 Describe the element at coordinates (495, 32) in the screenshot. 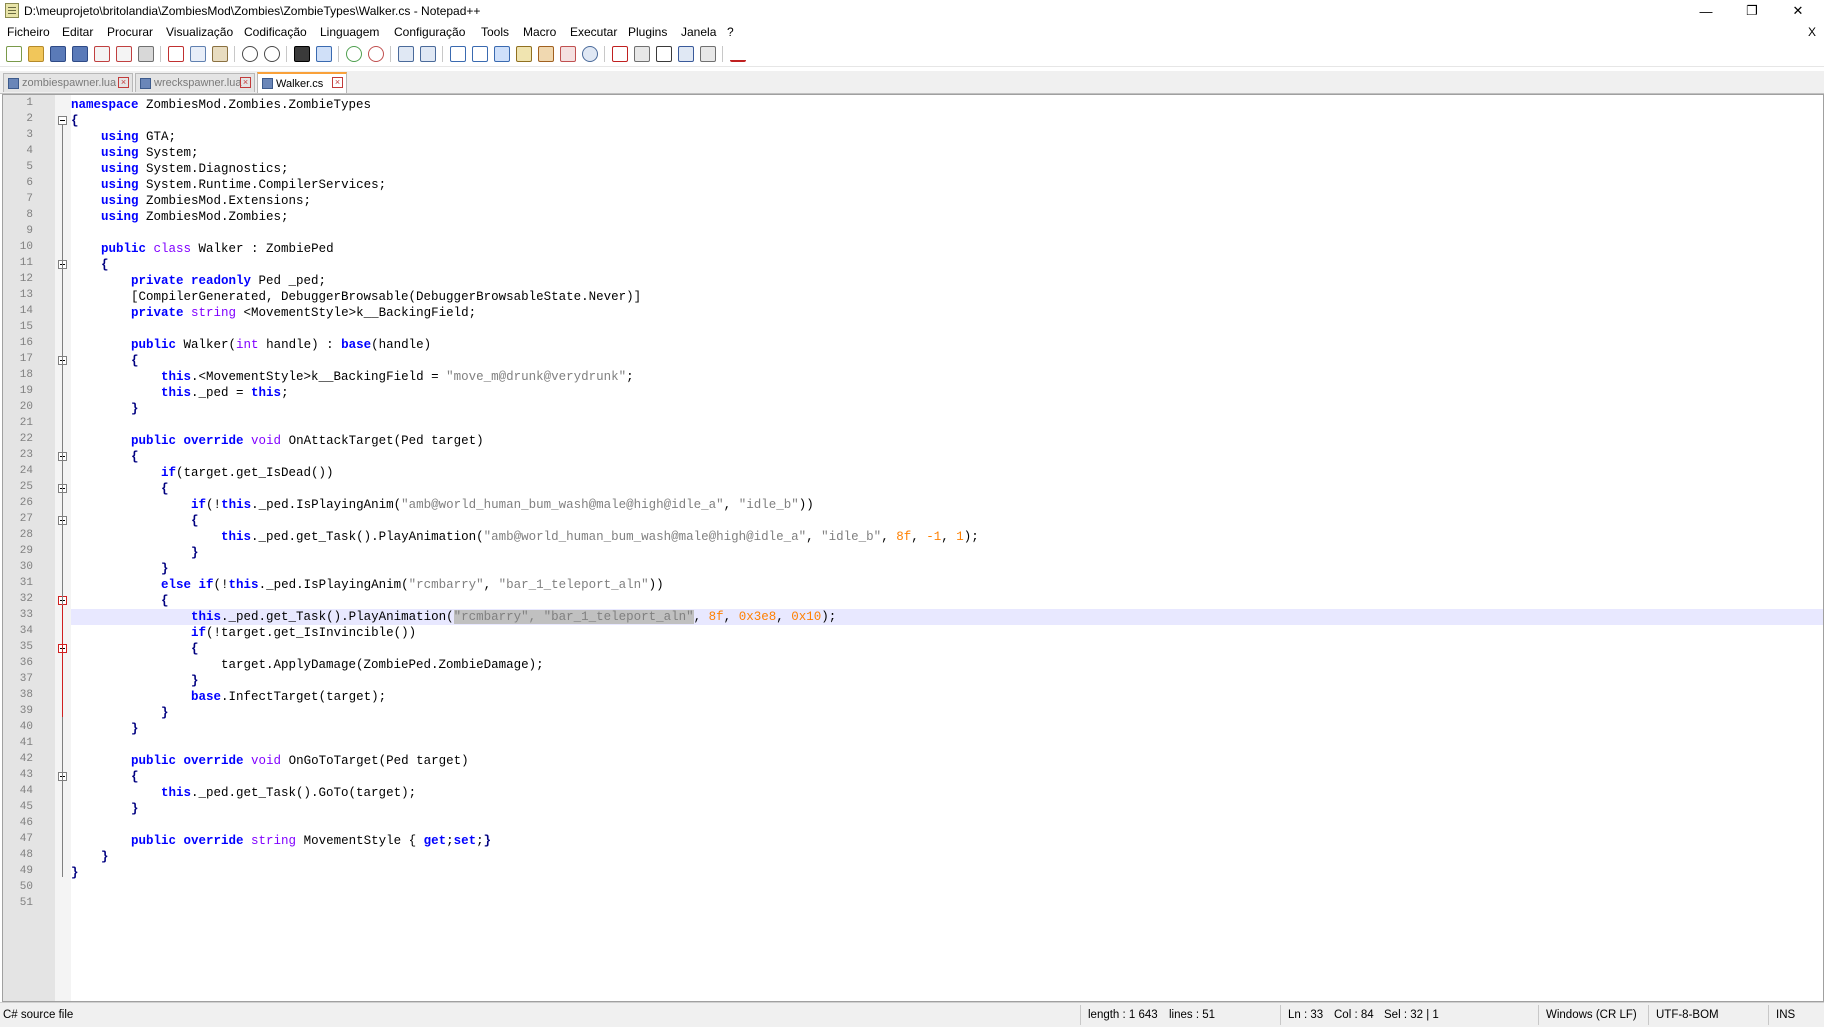

I see `menu-tools: Tools` at that location.